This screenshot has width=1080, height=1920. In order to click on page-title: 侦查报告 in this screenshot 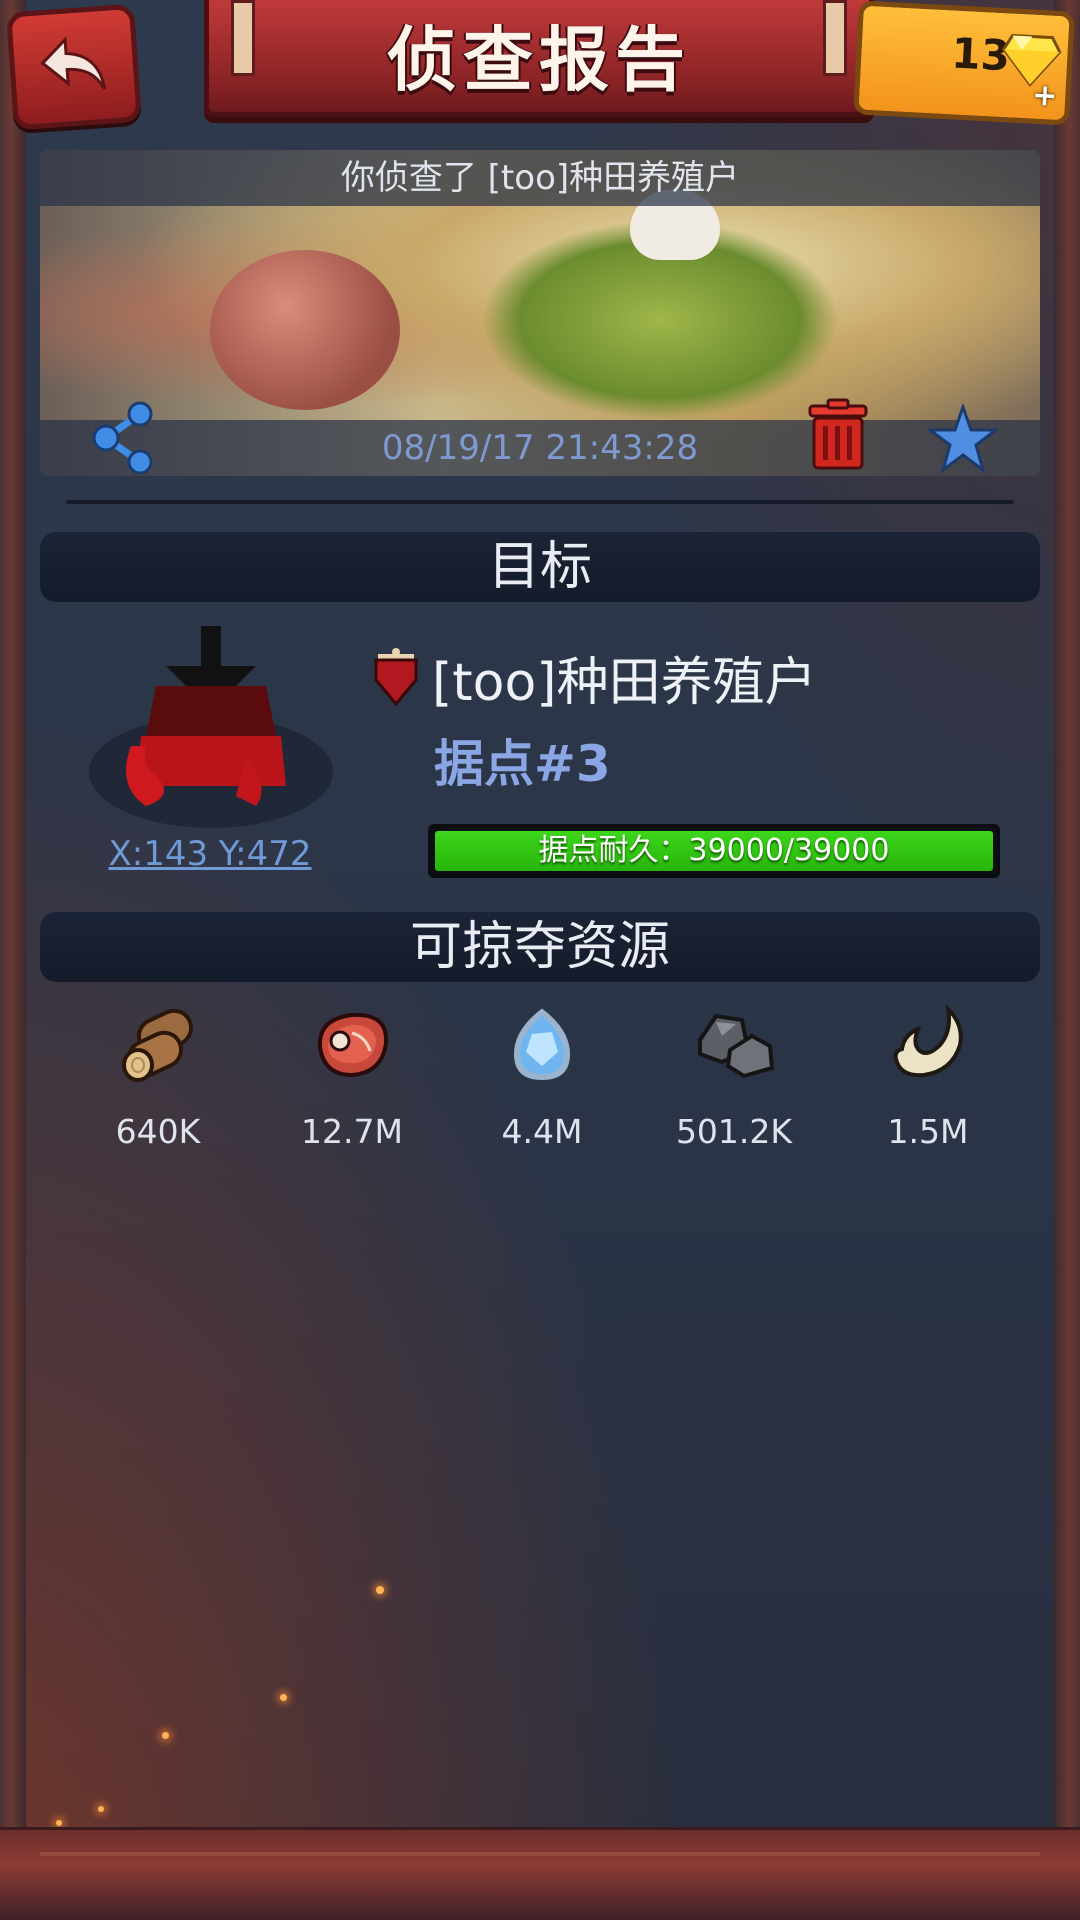, I will do `click(539, 60)`.